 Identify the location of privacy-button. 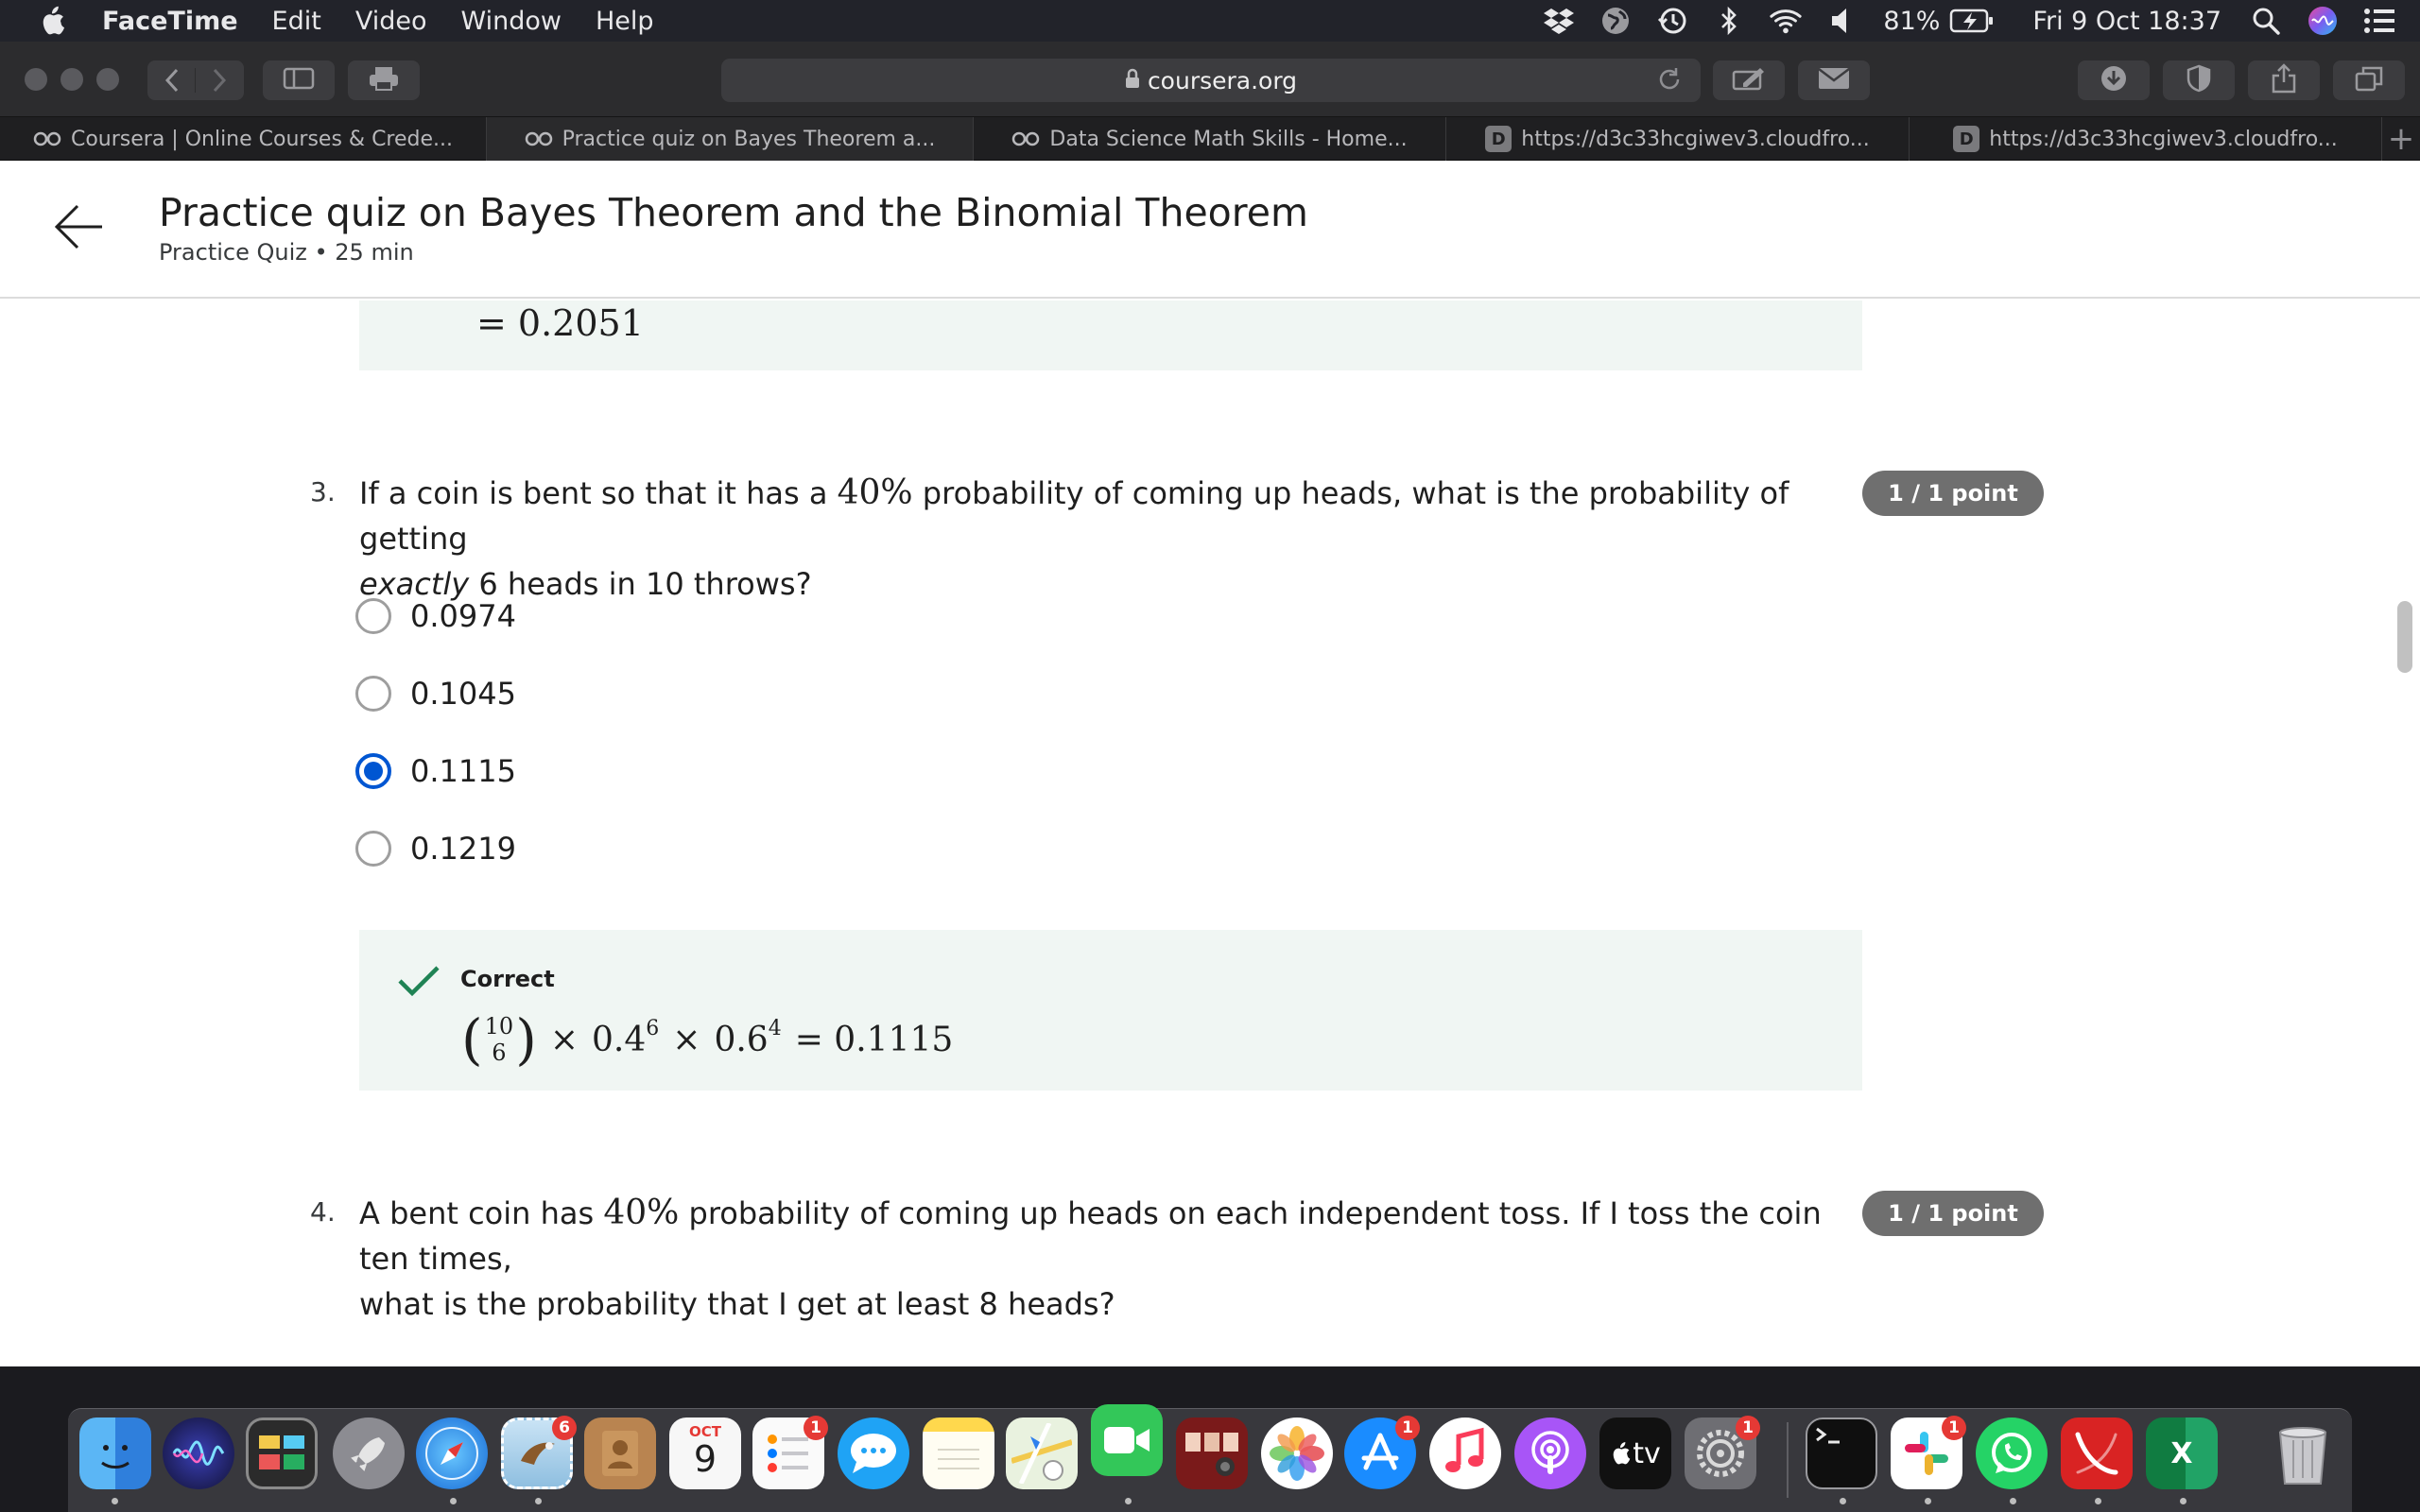
(2199, 80).